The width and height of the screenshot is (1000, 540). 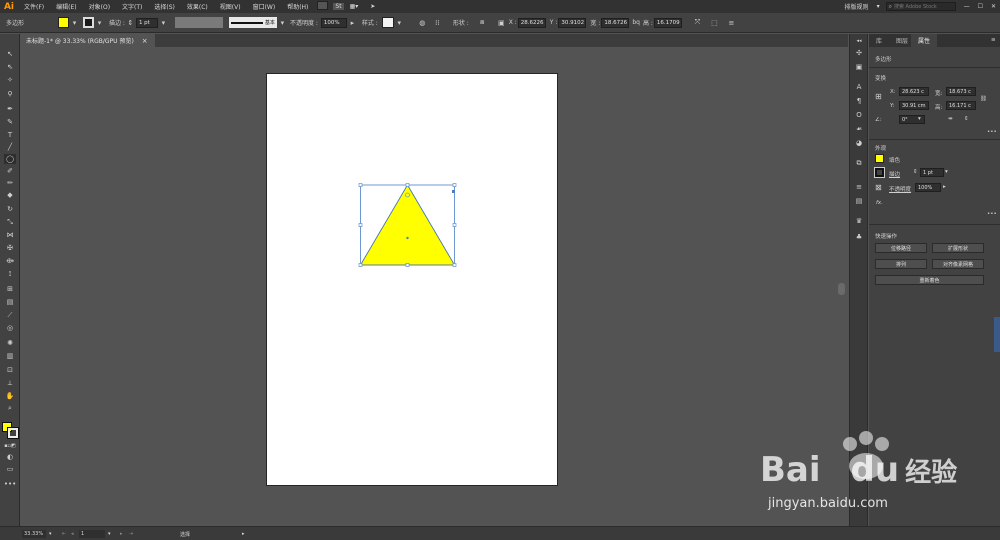 I want to click on arrange-button: 排列, so click(x=901, y=264).